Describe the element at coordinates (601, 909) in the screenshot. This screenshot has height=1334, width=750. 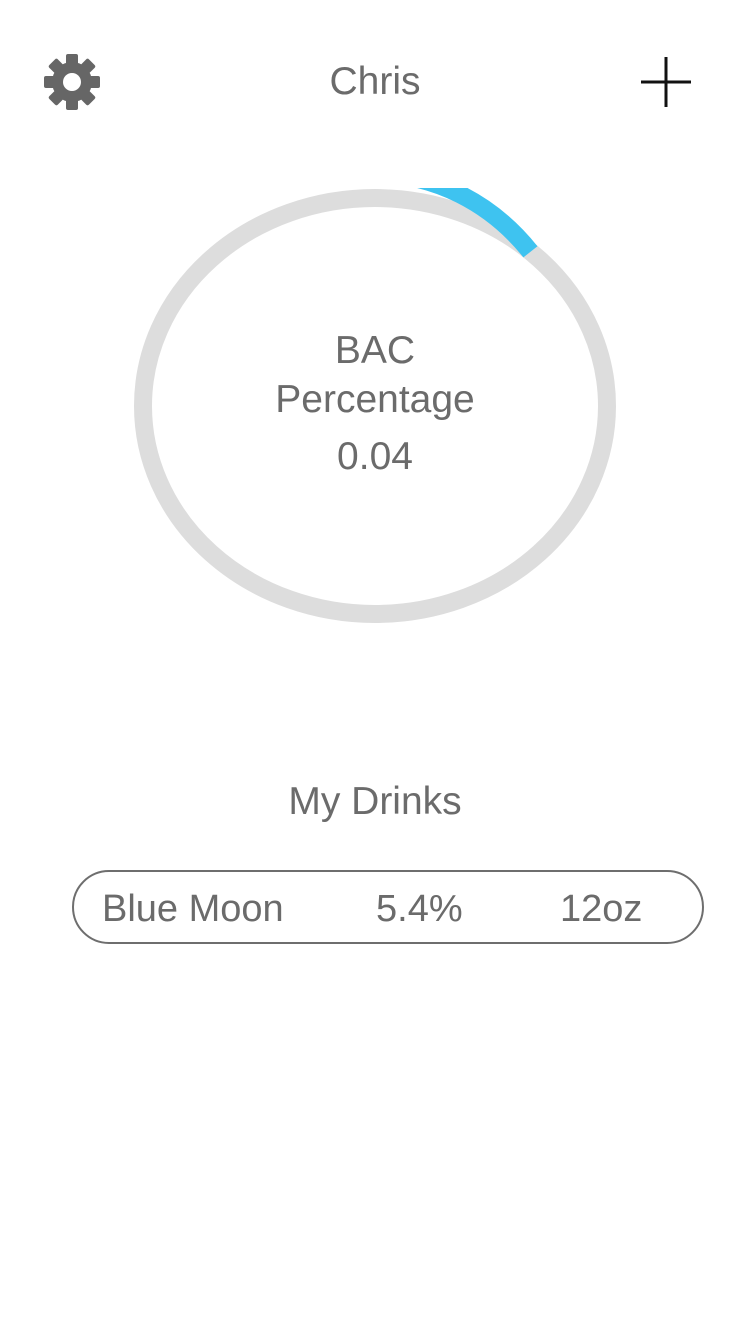
I see `drink-size: 12oz` at that location.